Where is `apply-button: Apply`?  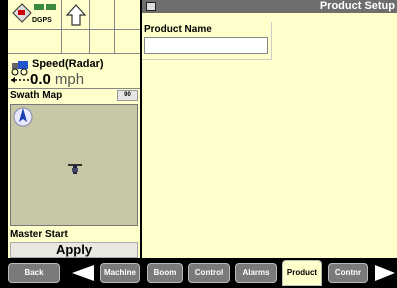
apply-button: Apply is located at coordinates (74, 250).